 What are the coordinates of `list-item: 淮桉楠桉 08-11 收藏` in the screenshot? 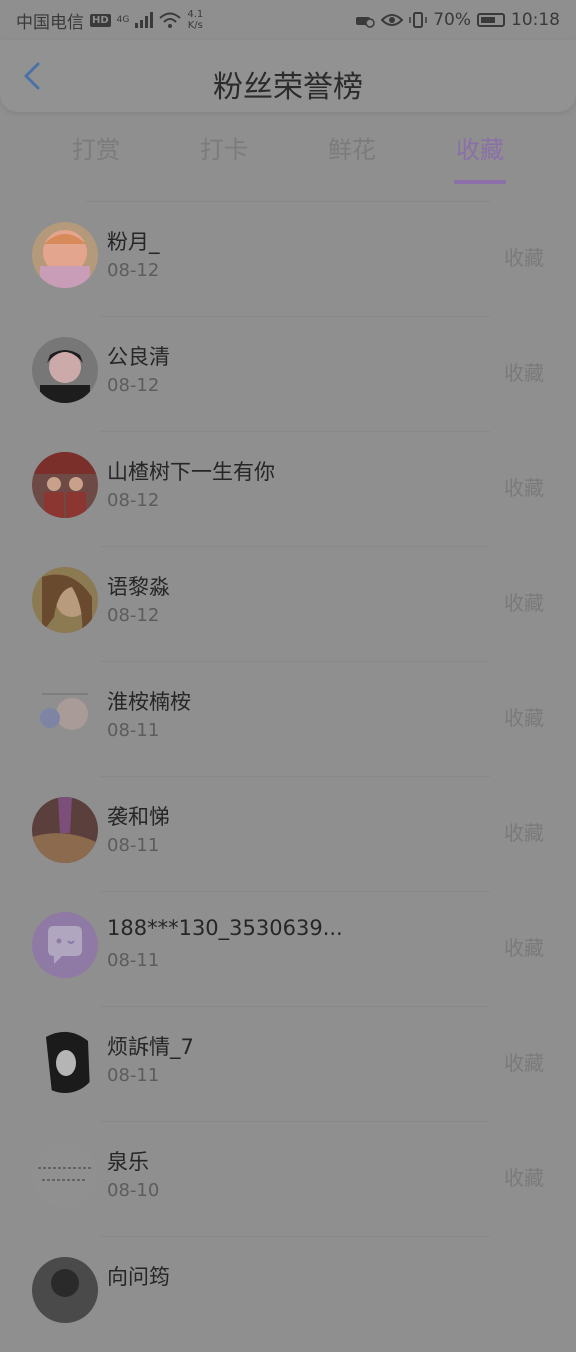 It's located at (288, 719).